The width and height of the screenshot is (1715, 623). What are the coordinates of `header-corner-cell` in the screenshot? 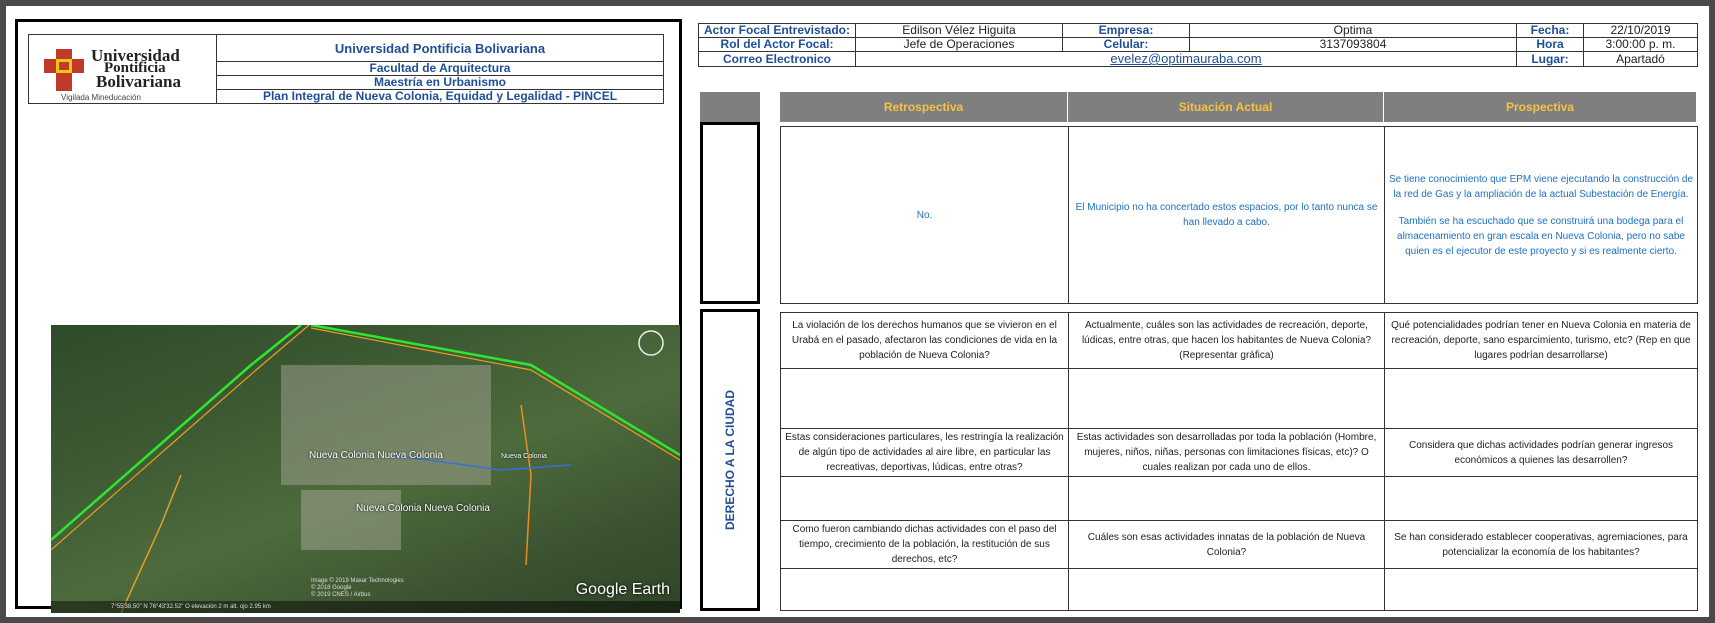 It's located at (730, 107).